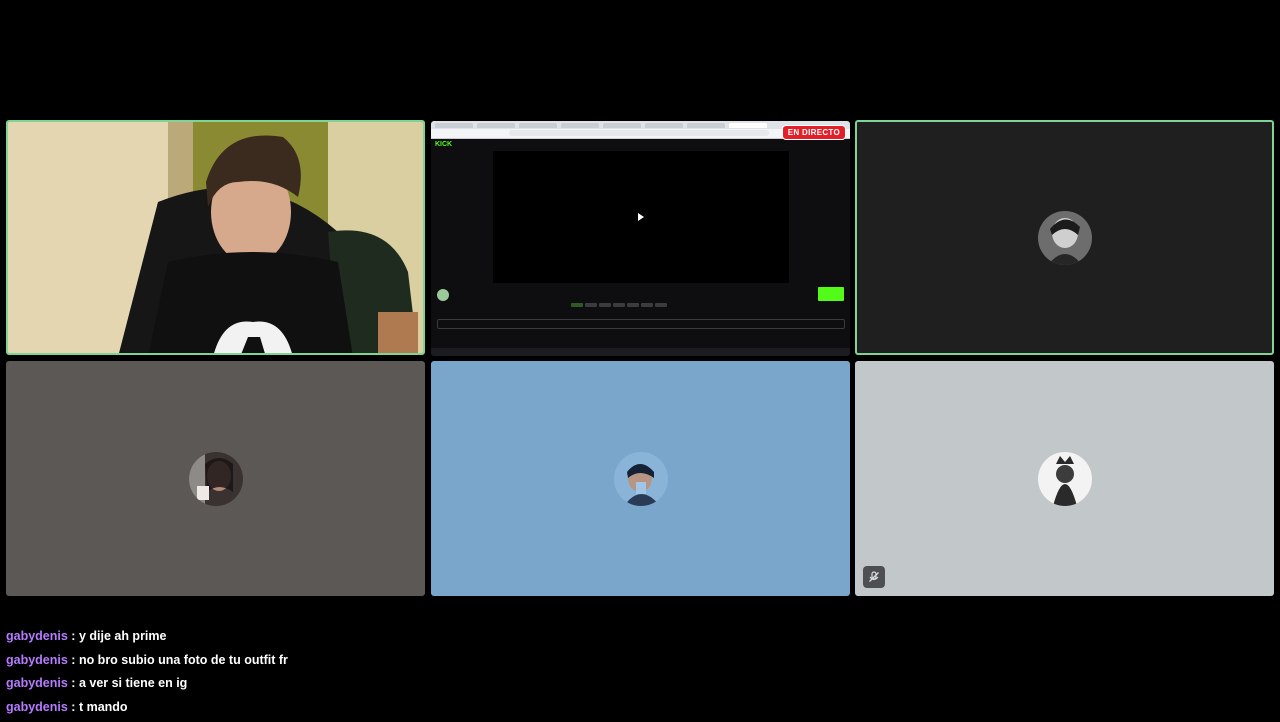 The width and height of the screenshot is (1280, 722). I want to click on chat-text: t mando, so click(103, 707).